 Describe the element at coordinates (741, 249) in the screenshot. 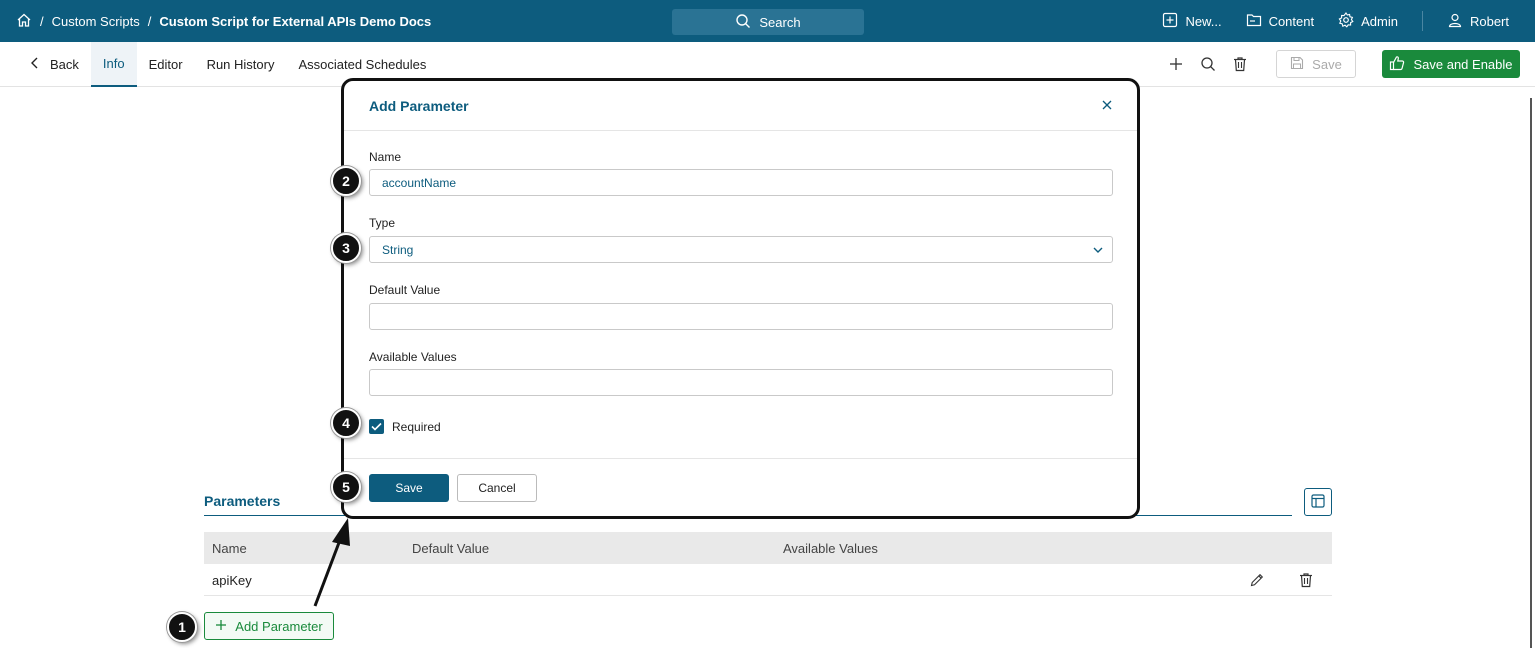

I see `type-select: String` at that location.